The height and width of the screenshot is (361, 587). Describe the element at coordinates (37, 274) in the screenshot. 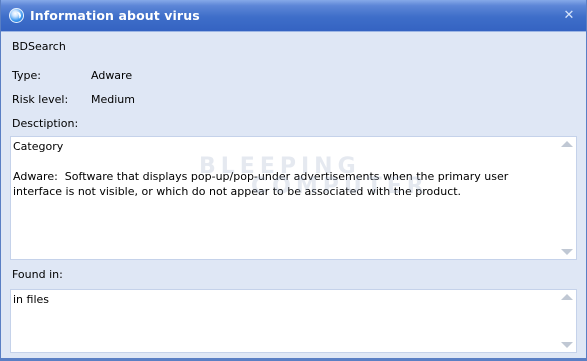

I see `found-in-label: Found in:` at that location.